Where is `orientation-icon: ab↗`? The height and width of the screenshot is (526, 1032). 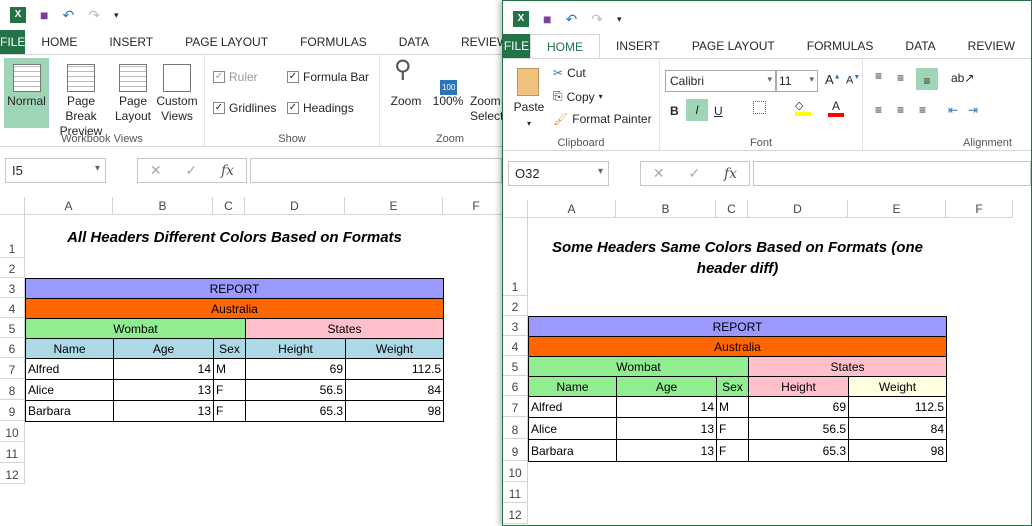 orientation-icon: ab↗ is located at coordinates (962, 78).